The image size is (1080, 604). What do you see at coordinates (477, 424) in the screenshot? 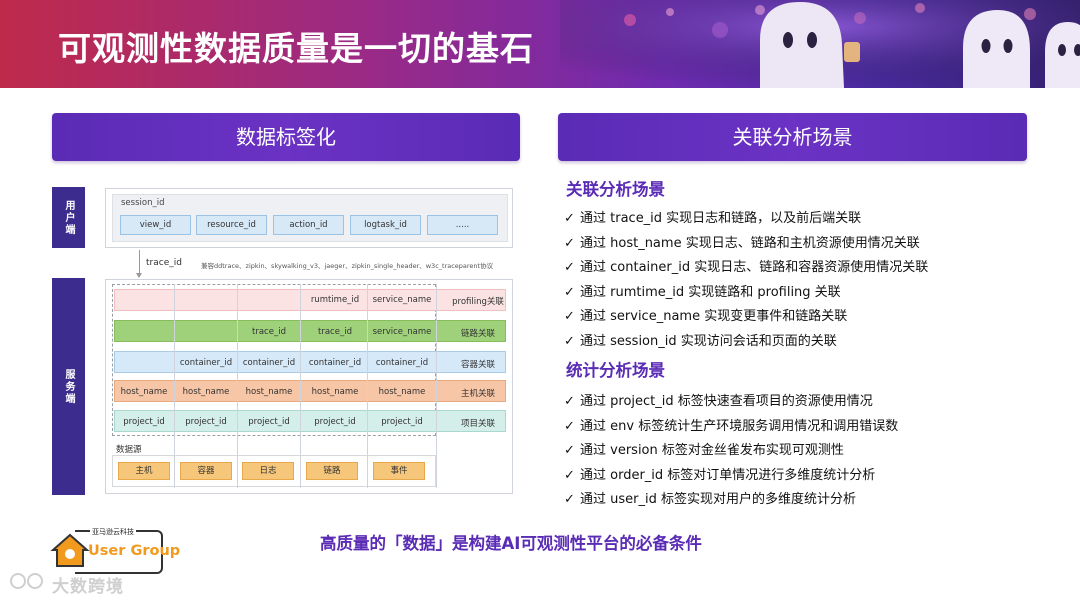
I see `row-label: 项目关联` at bounding box center [477, 424].